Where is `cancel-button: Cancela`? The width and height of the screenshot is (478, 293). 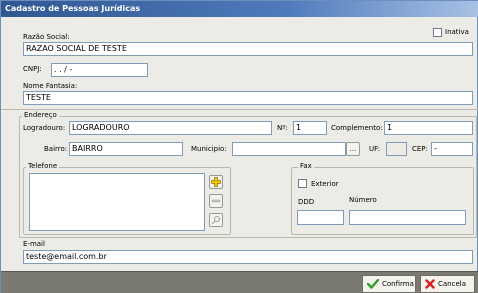
cancel-button: Cancela is located at coordinates (447, 284).